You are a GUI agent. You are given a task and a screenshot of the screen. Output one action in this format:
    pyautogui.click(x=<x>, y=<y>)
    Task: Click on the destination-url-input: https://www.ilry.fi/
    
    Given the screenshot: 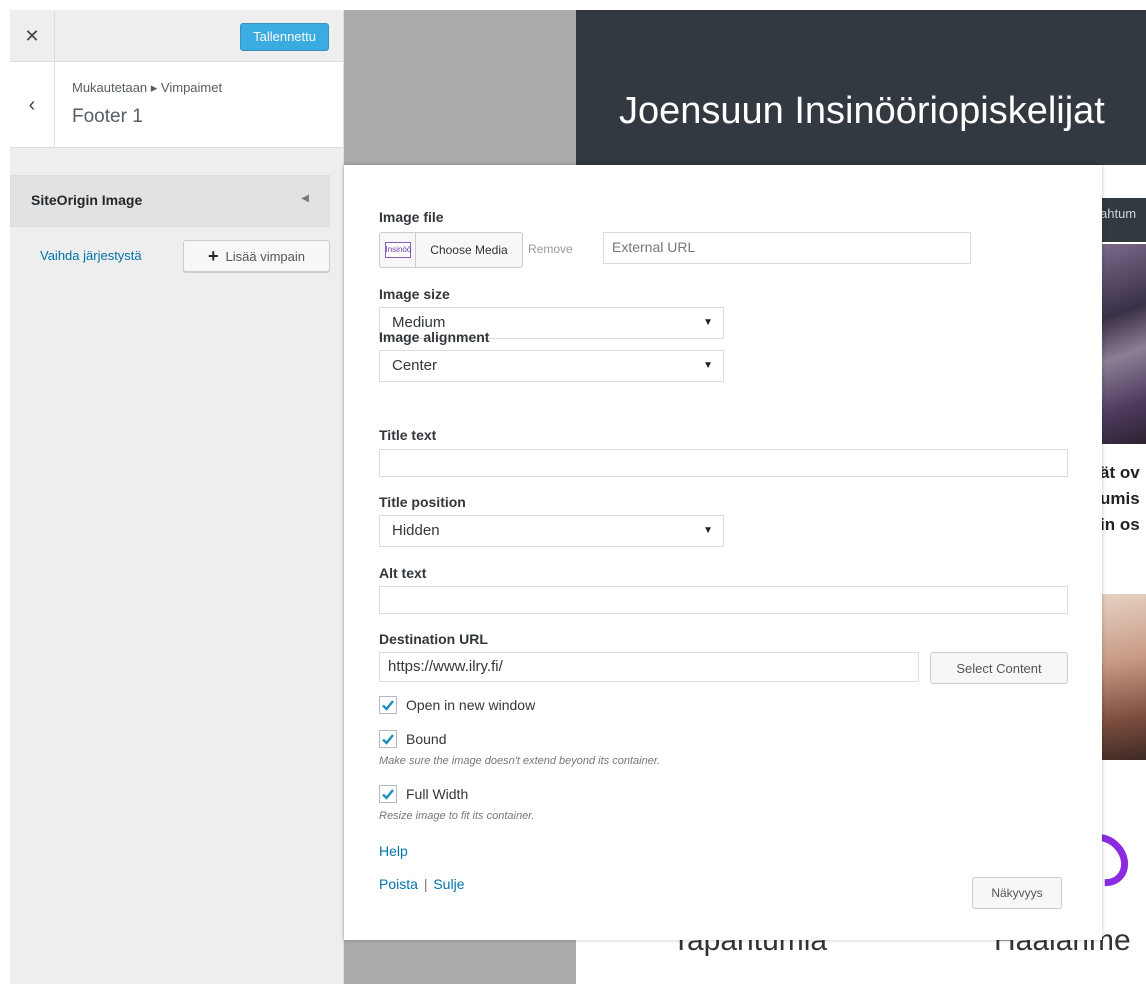 What is the action you would take?
    pyautogui.click(x=649, y=667)
    